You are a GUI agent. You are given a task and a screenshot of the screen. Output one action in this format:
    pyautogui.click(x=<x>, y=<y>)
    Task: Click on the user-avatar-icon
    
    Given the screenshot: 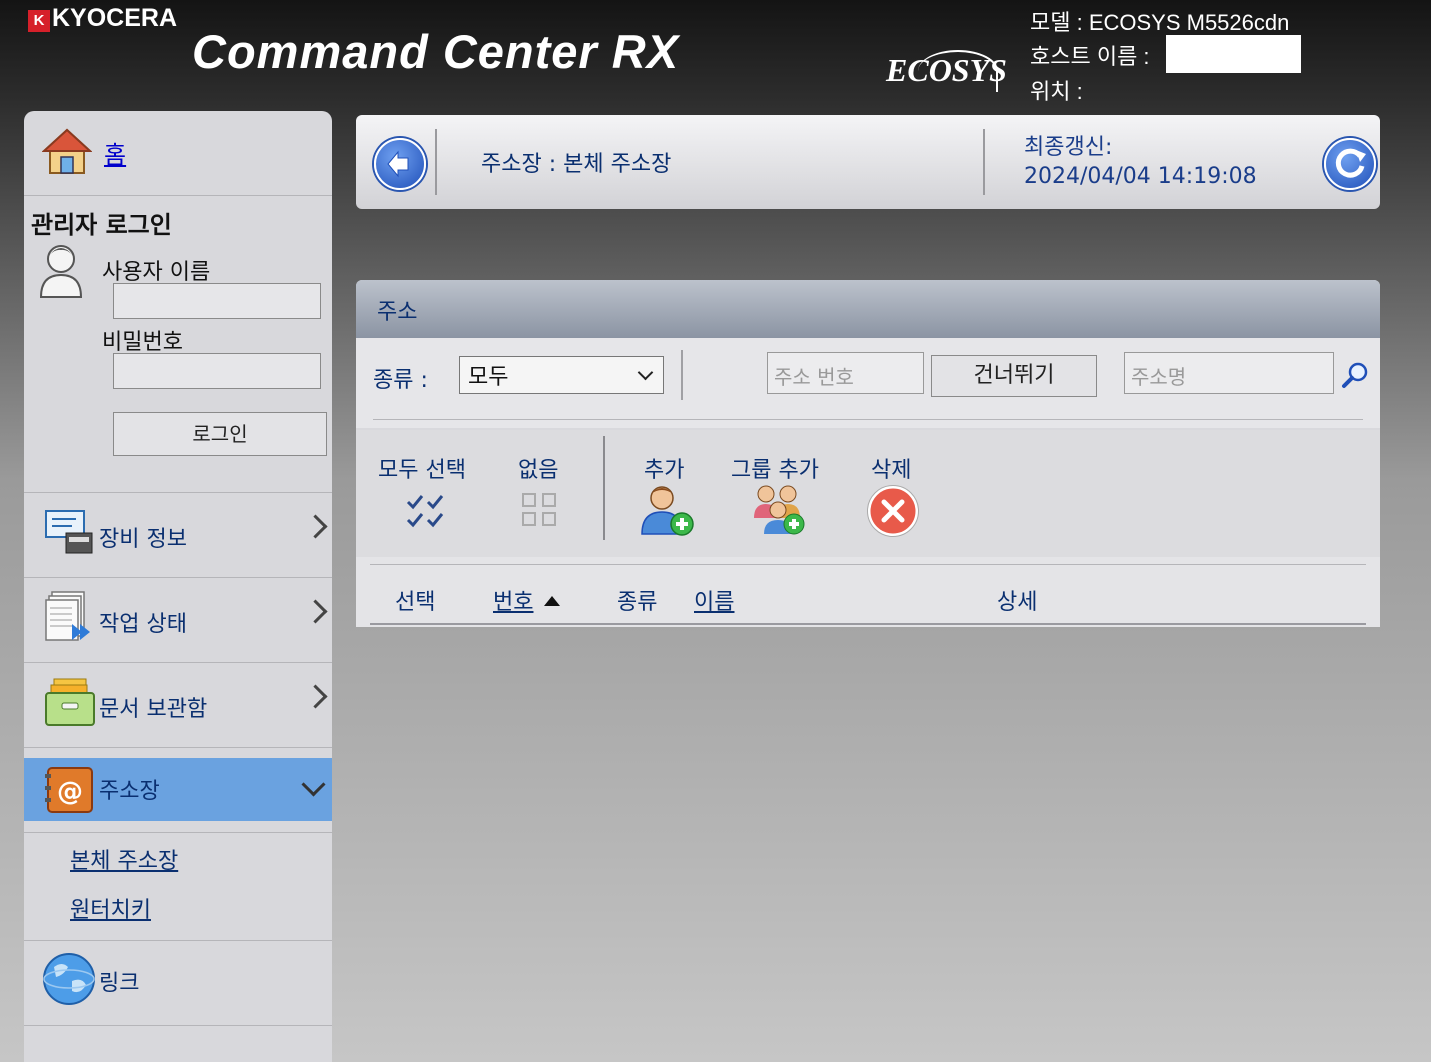 What is the action you would take?
    pyautogui.click(x=61, y=271)
    